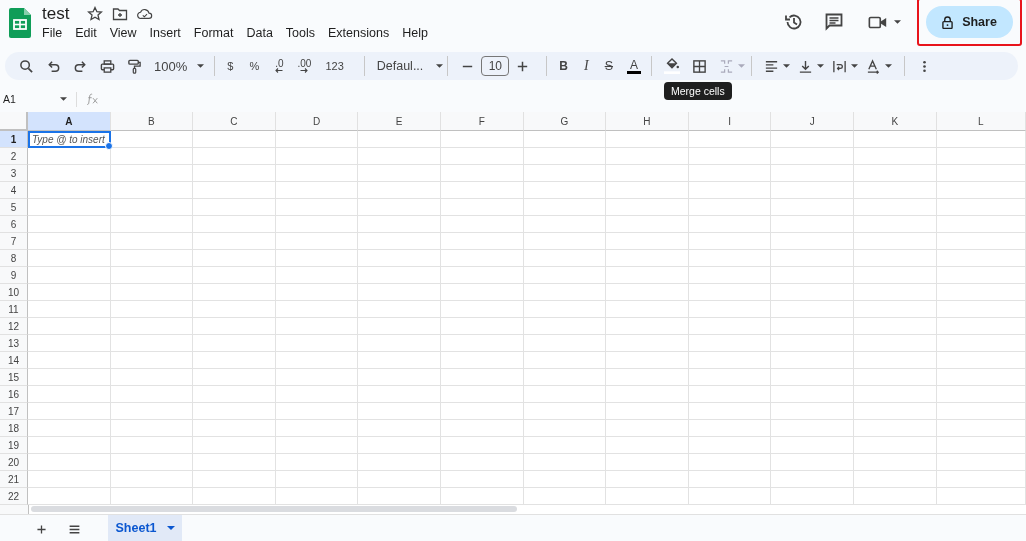  What do you see at coordinates (14, 326) in the screenshot?
I see `row-header: 12` at bounding box center [14, 326].